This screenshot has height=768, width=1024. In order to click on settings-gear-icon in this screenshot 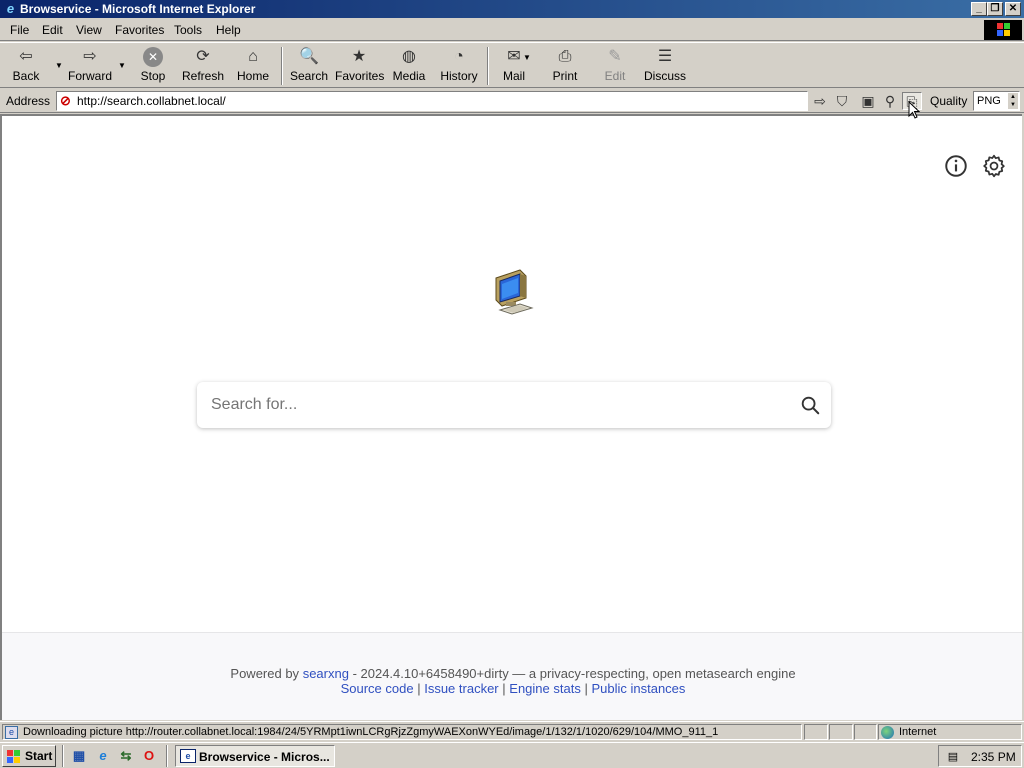, I will do `click(994, 166)`.